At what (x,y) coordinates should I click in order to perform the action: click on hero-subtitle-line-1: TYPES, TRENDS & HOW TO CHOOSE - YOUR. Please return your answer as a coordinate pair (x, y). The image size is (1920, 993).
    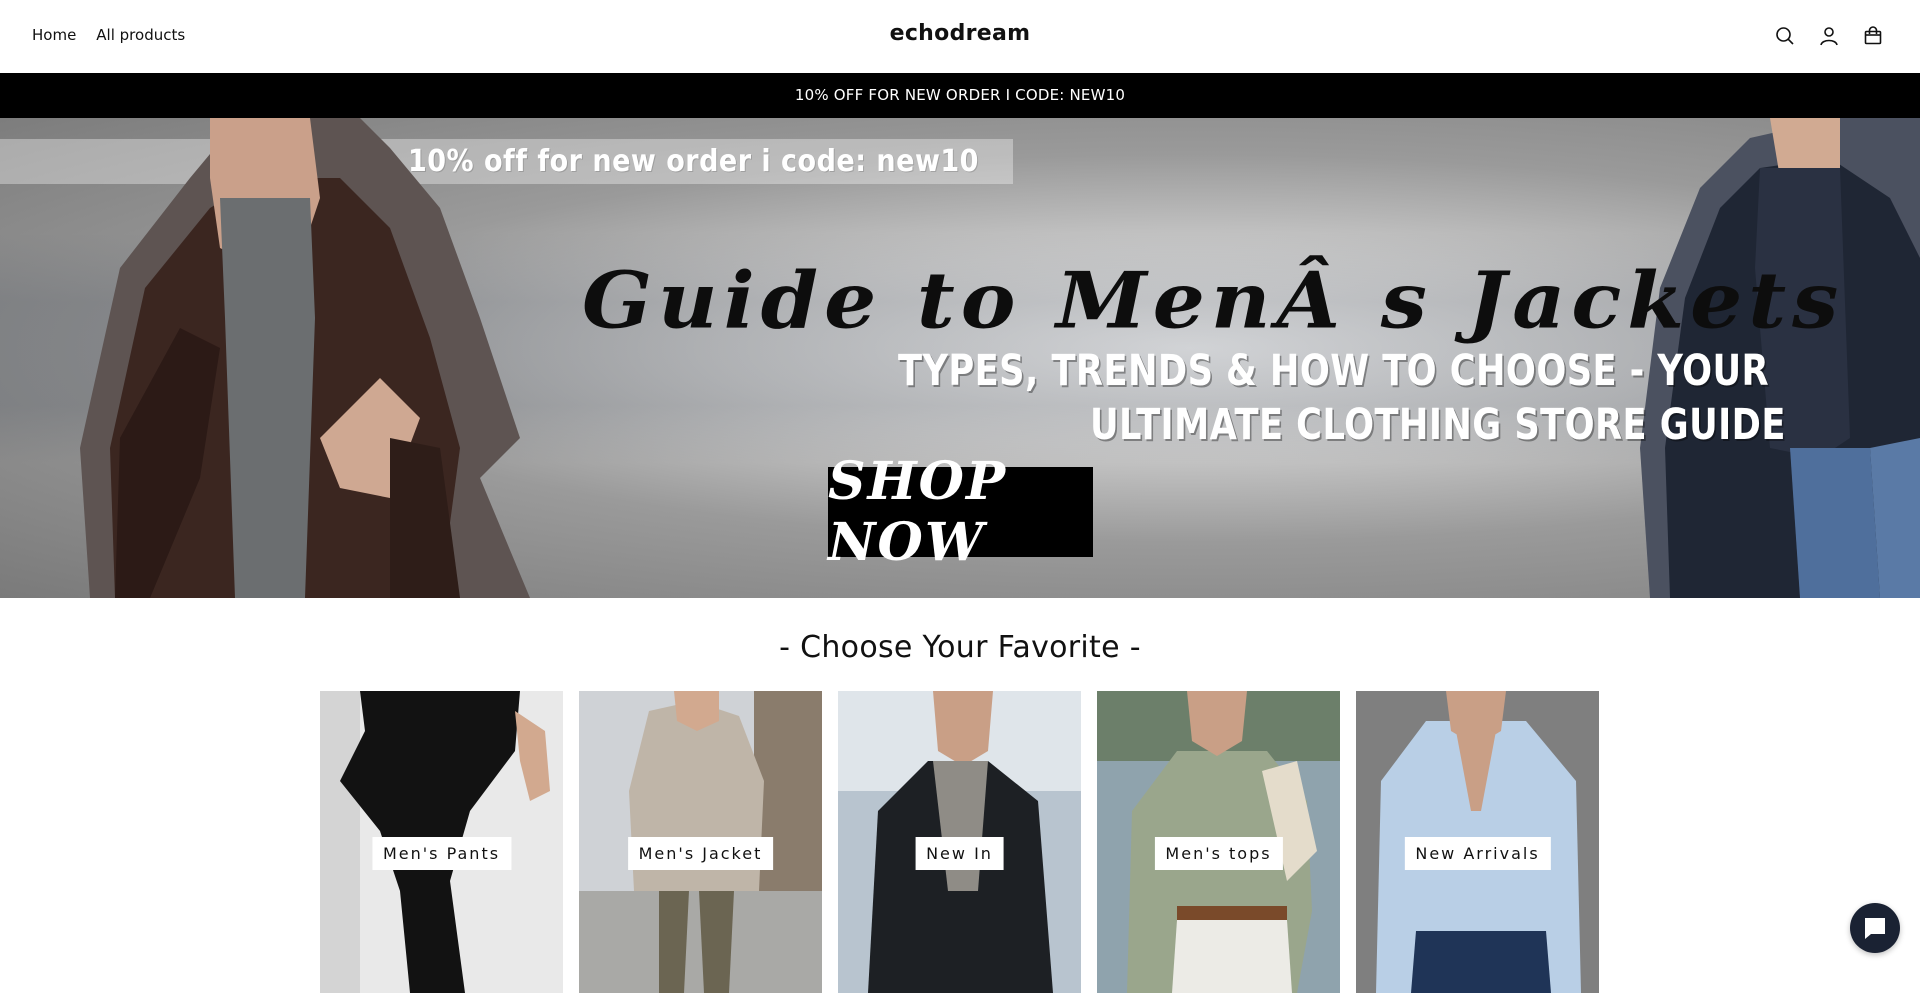
    Looking at the image, I should click on (1334, 371).